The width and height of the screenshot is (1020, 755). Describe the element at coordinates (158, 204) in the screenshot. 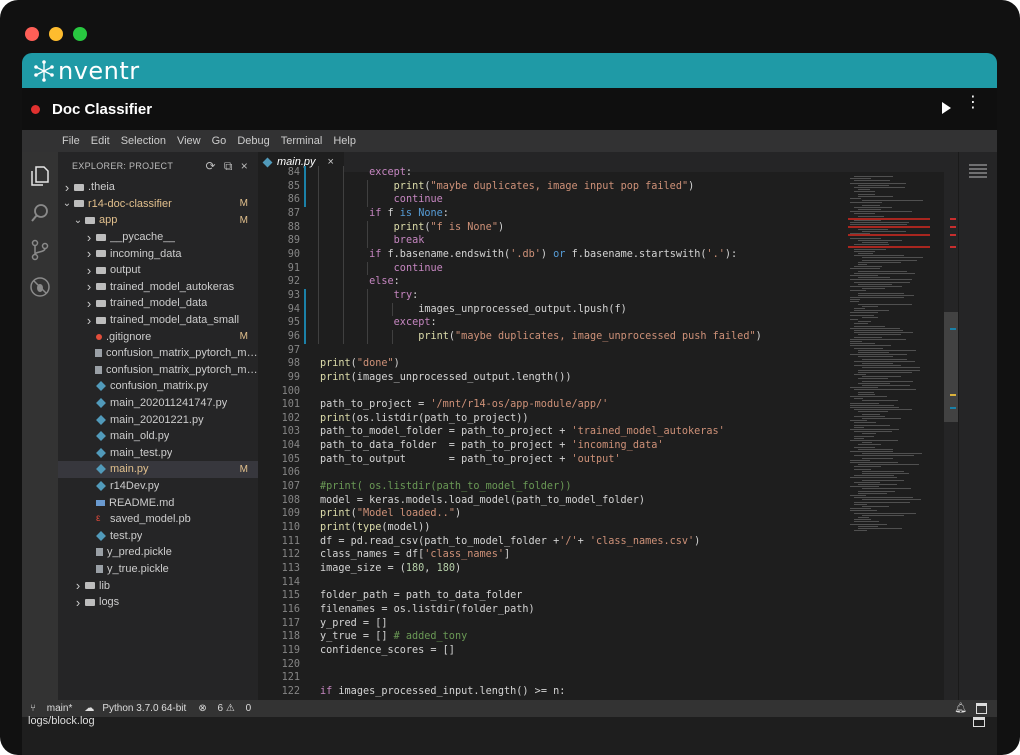

I see `folder-item: ⌄ r14-doc-classifier M` at that location.